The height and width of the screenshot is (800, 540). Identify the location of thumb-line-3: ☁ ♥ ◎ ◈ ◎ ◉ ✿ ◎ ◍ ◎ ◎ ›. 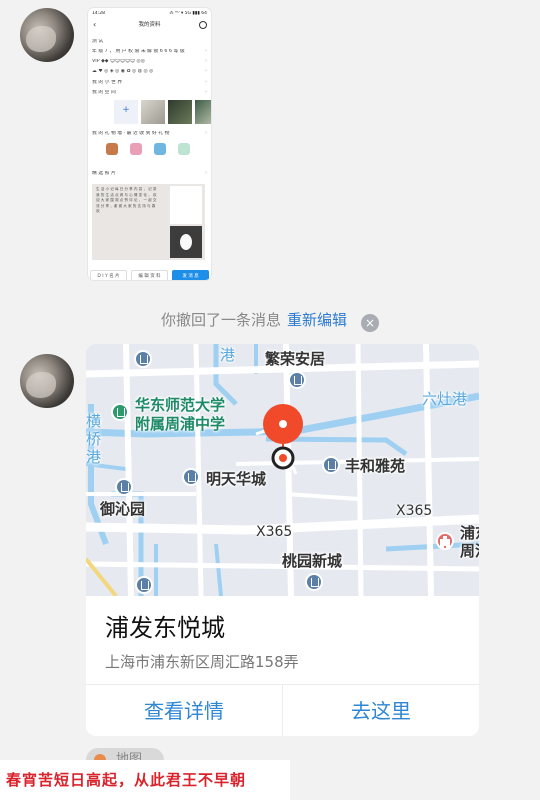
(149, 71).